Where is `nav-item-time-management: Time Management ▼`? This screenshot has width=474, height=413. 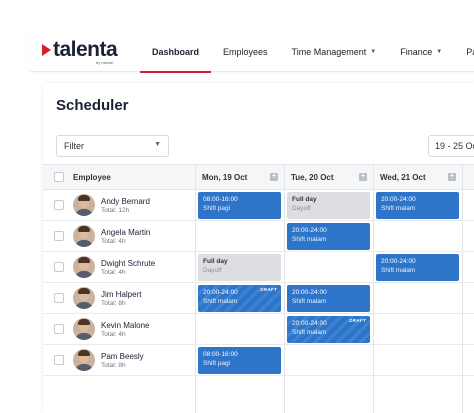 nav-item-time-management: Time Management ▼ is located at coordinates (334, 52).